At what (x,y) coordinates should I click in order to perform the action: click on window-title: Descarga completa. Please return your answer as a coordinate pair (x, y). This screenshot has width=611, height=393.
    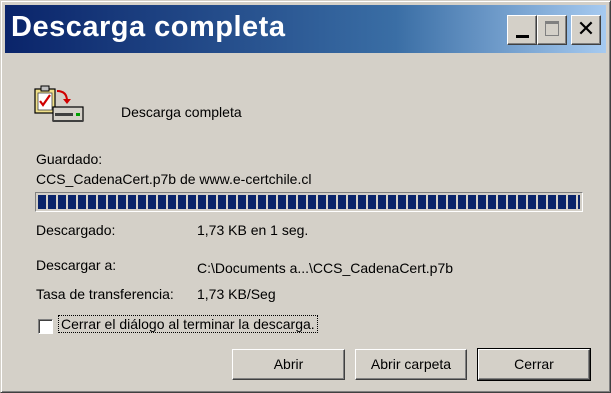
    Looking at the image, I should click on (148, 27).